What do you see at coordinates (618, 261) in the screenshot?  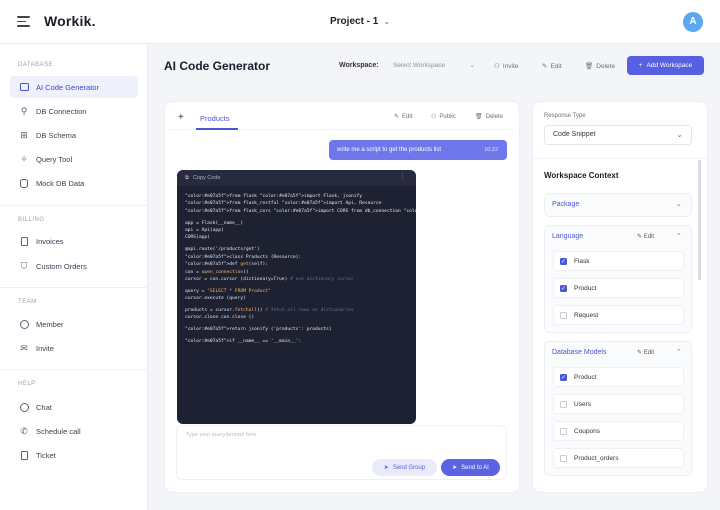 I see `language-option-flask: ✓ Flask` at bounding box center [618, 261].